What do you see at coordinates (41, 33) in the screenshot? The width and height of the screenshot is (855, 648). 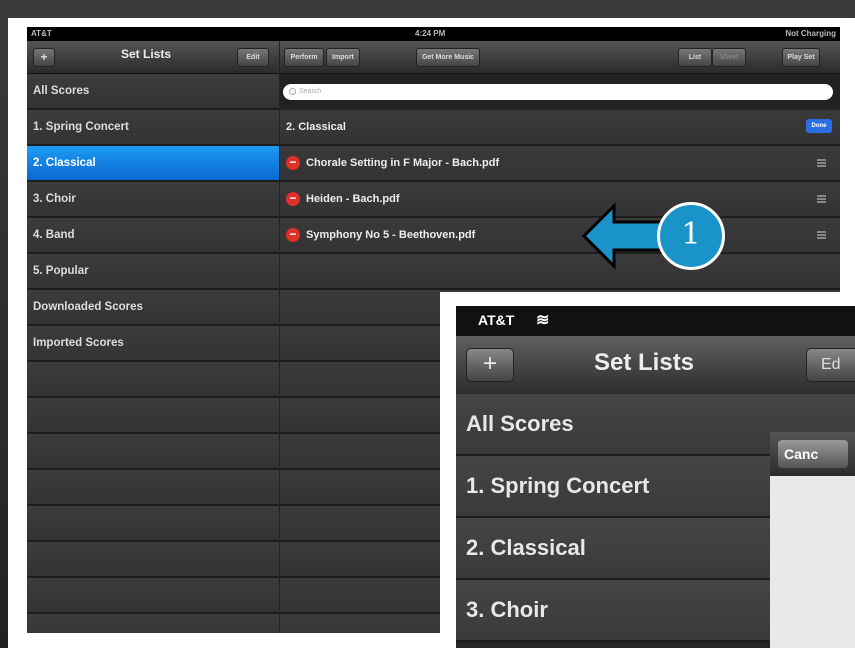 I see `carrier-label: AT&T` at bounding box center [41, 33].